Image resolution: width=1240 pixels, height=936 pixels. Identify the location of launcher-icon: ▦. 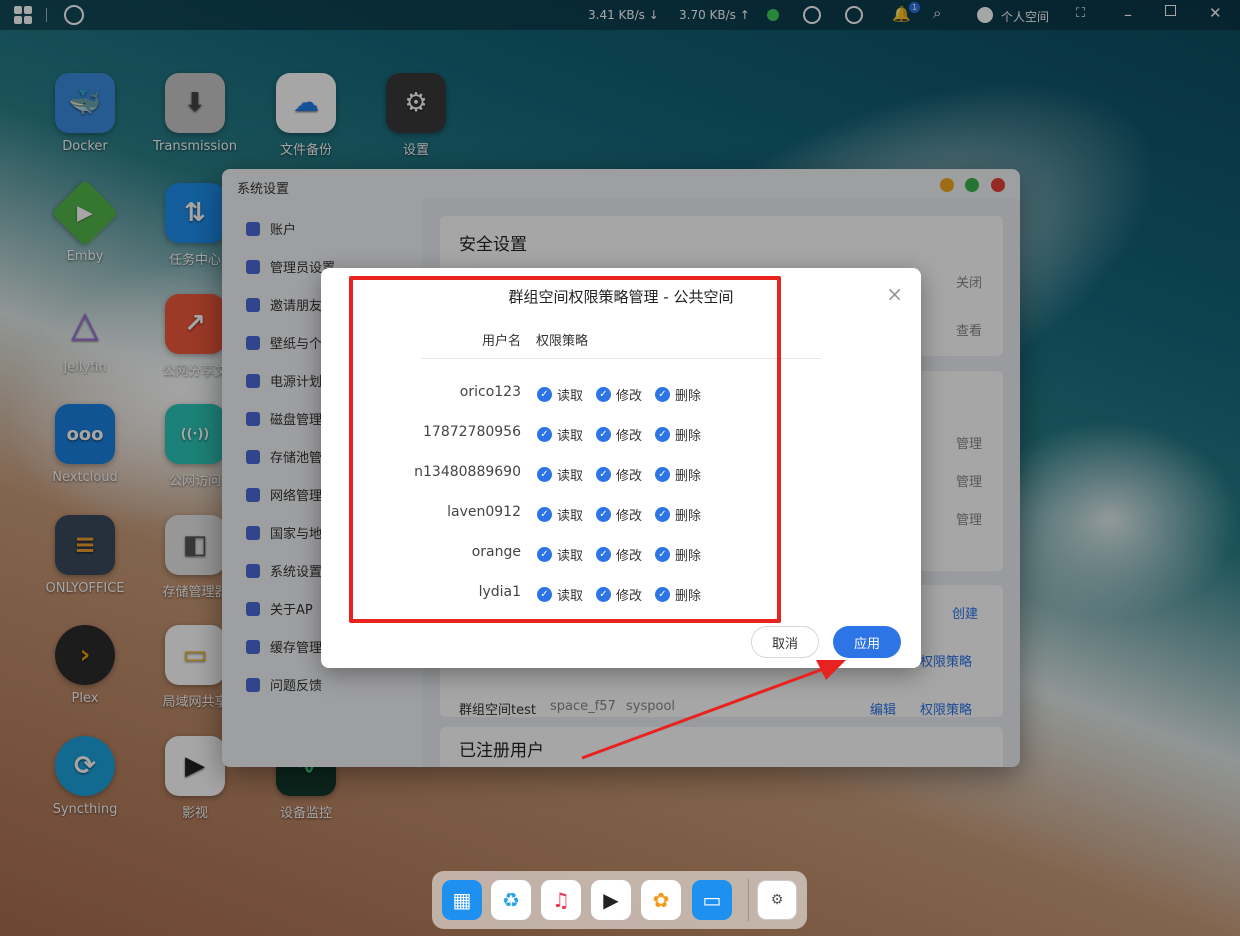
(462, 900).